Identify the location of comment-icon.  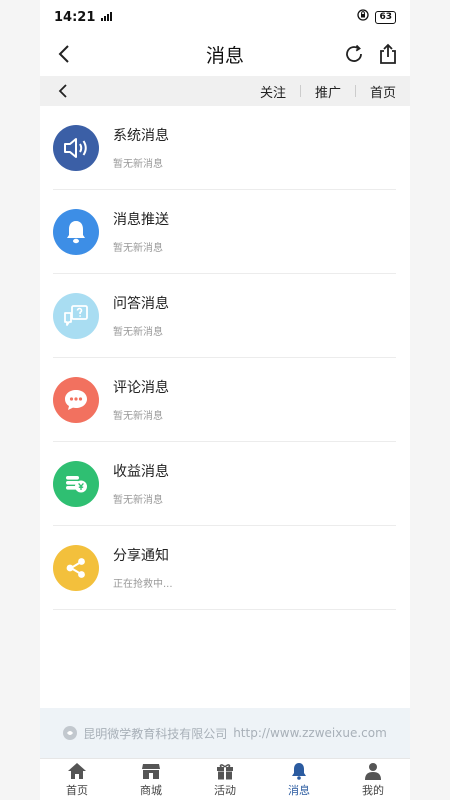
(76, 399).